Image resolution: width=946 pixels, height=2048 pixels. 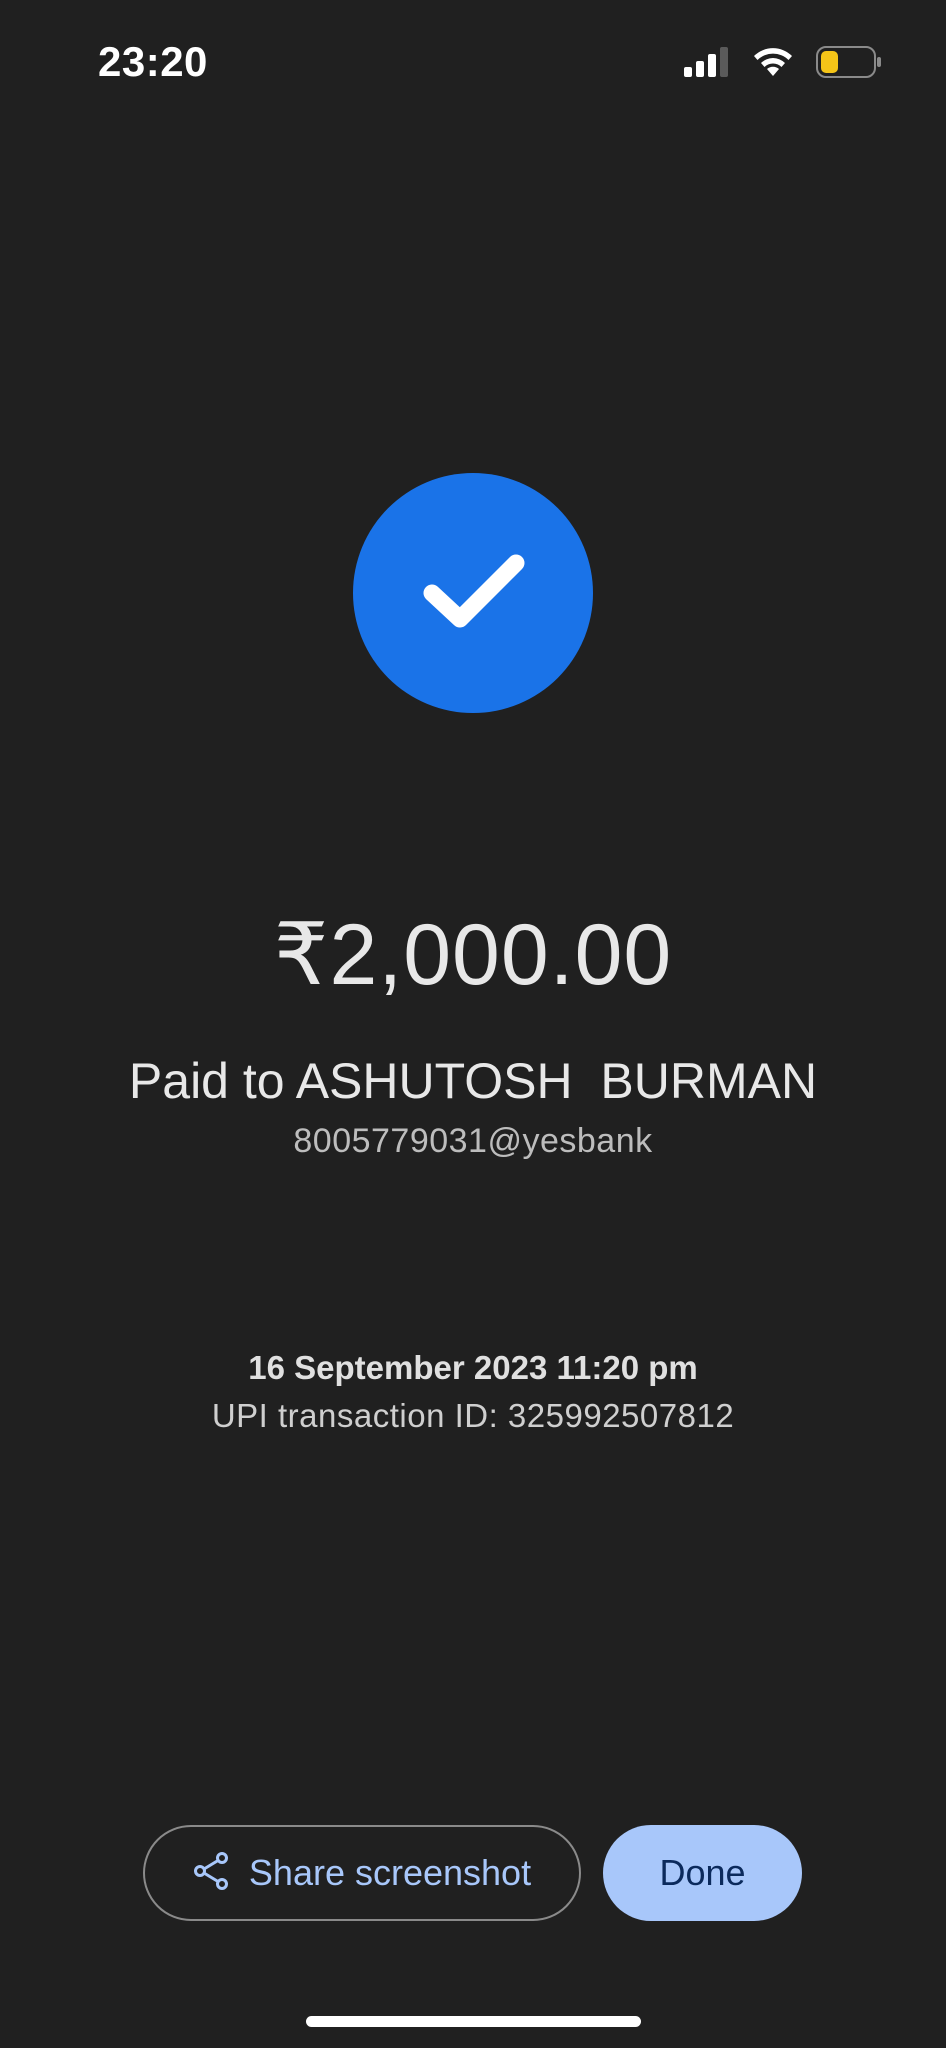 I want to click on transaction-date-time: 16 September 2023 11:20 pm, so click(x=473, y=1367).